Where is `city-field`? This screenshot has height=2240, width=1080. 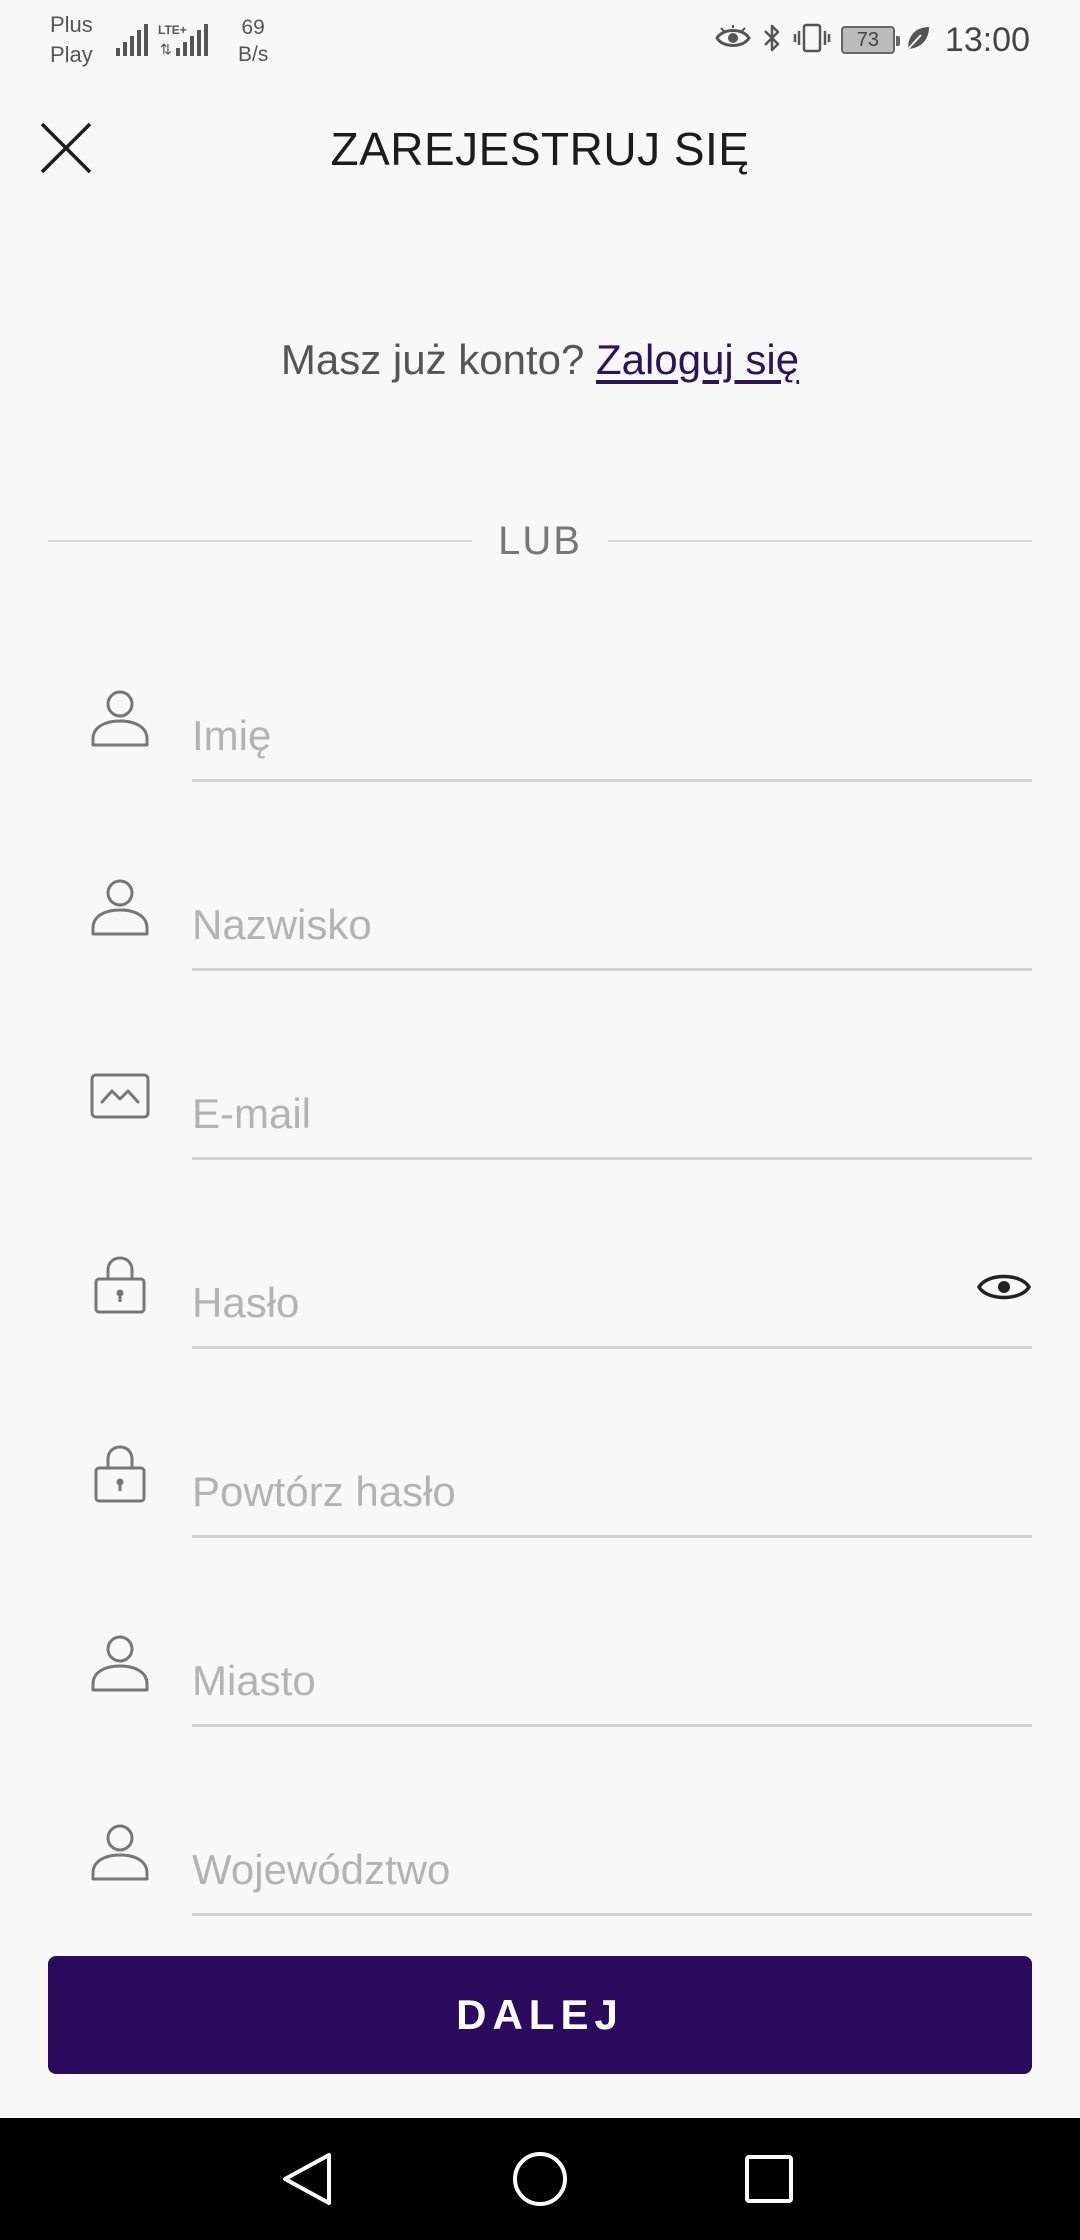
city-field is located at coordinates (540, 1672).